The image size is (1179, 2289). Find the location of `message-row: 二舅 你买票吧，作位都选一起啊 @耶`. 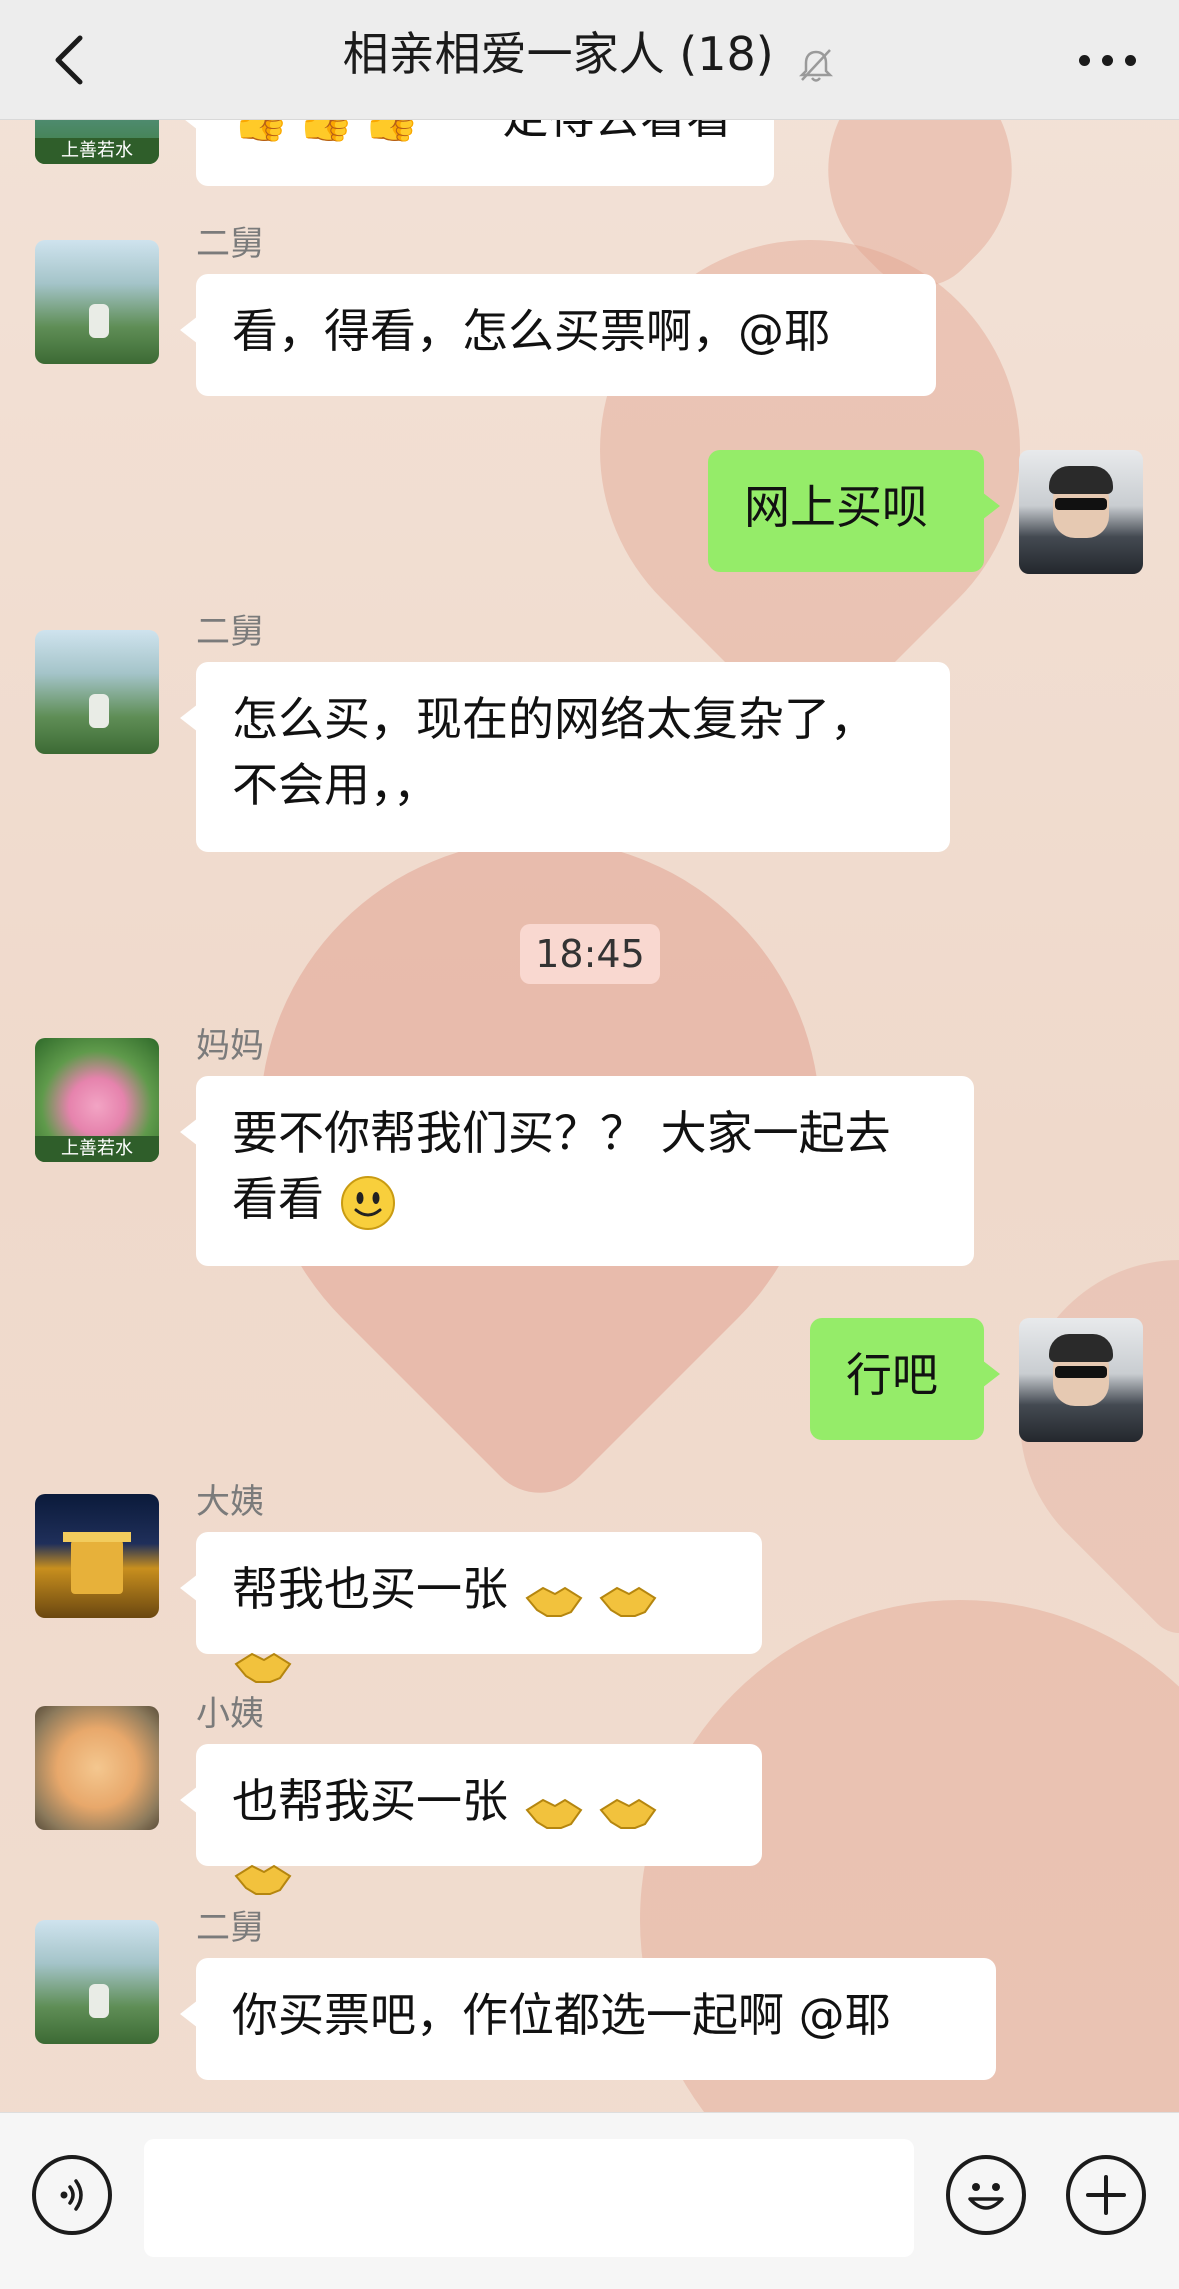

message-row: 二舅 你买票吧，作位都选一起啊 @耶 is located at coordinates (589, 1996).